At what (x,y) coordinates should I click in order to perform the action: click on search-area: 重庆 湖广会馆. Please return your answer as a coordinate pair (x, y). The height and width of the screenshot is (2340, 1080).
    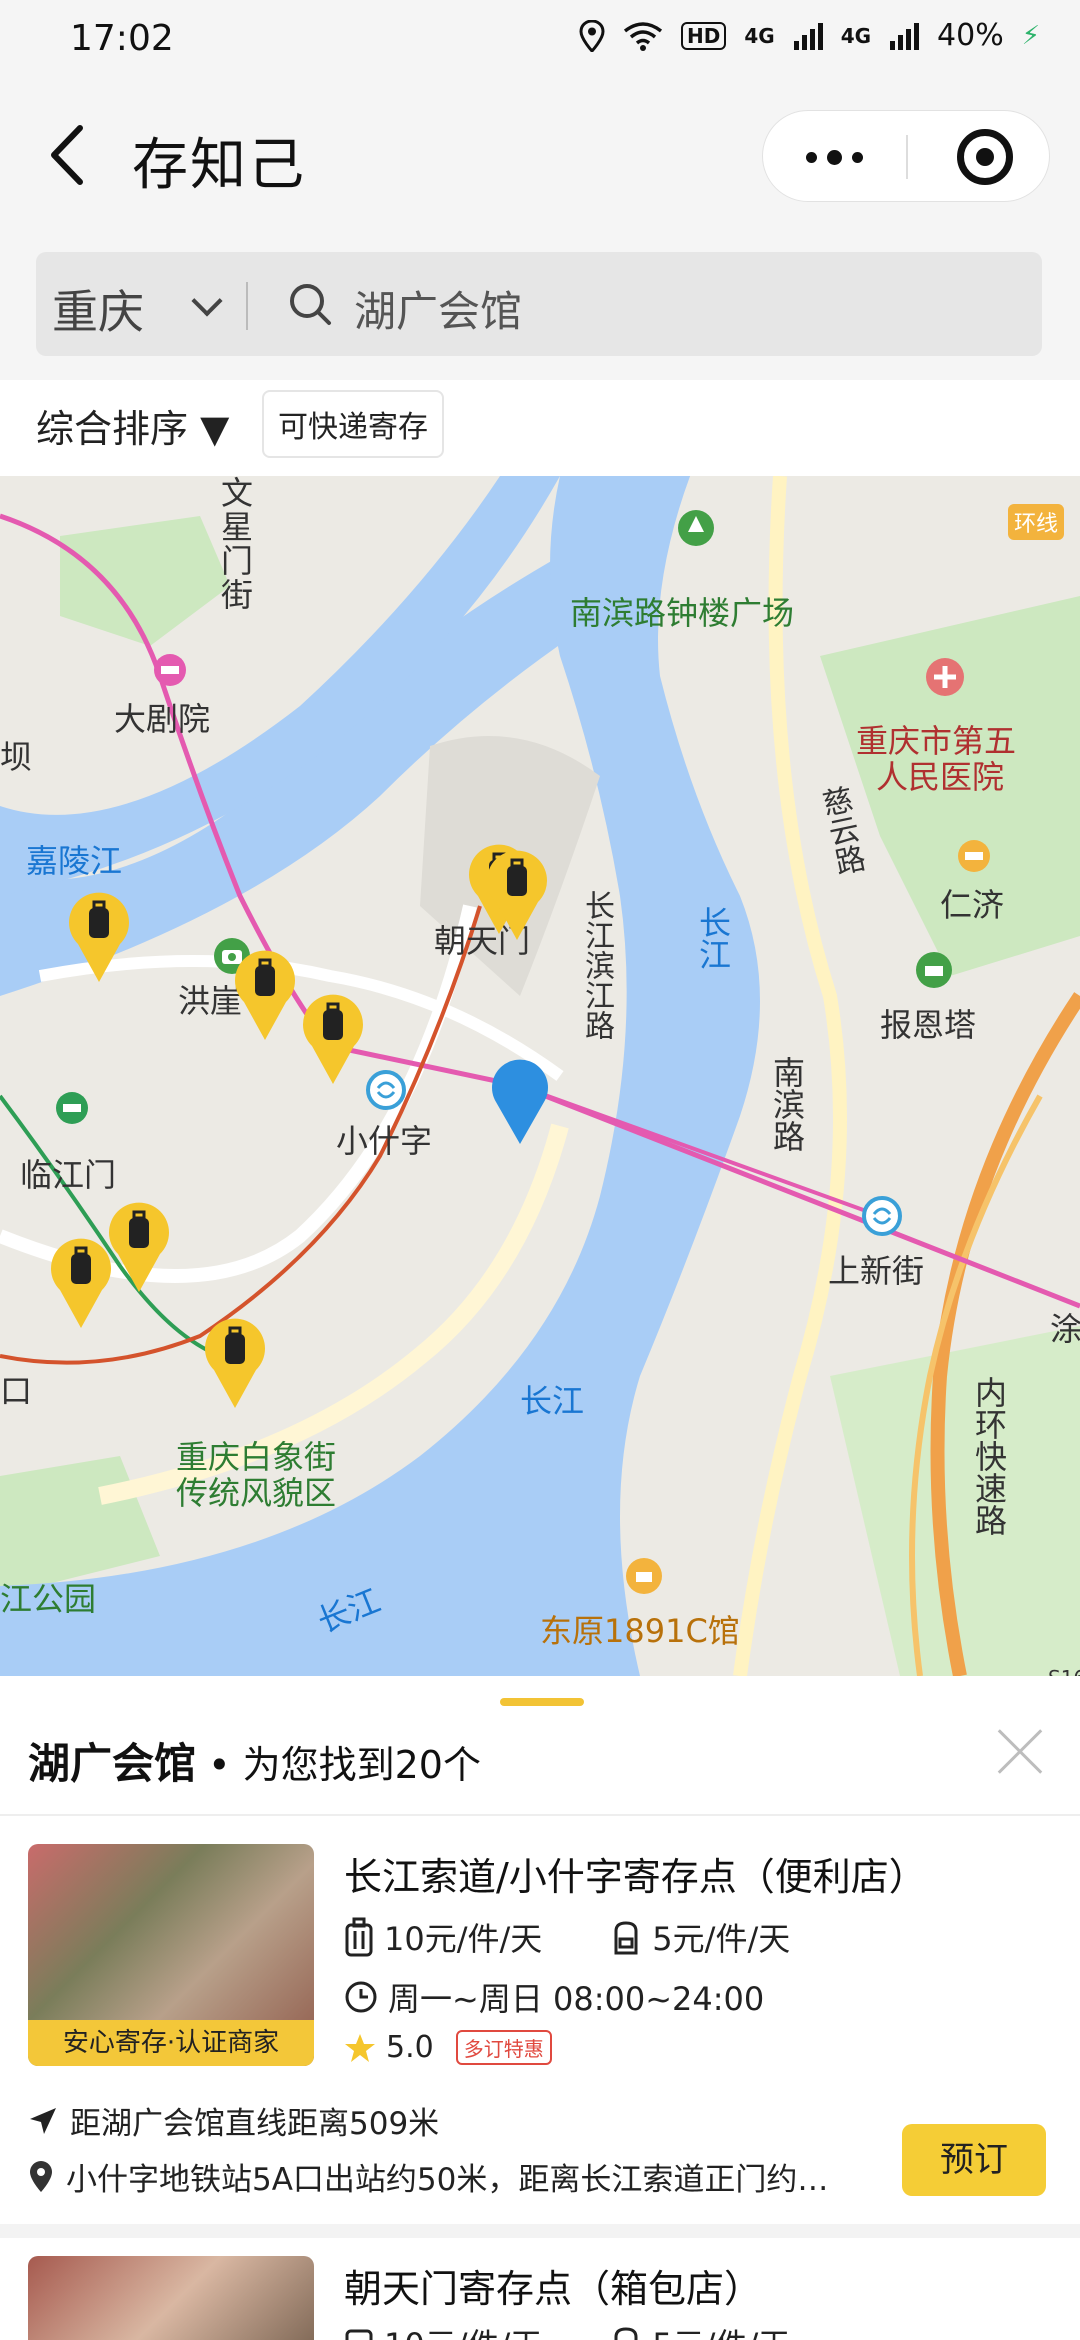
    Looking at the image, I should click on (540, 305).